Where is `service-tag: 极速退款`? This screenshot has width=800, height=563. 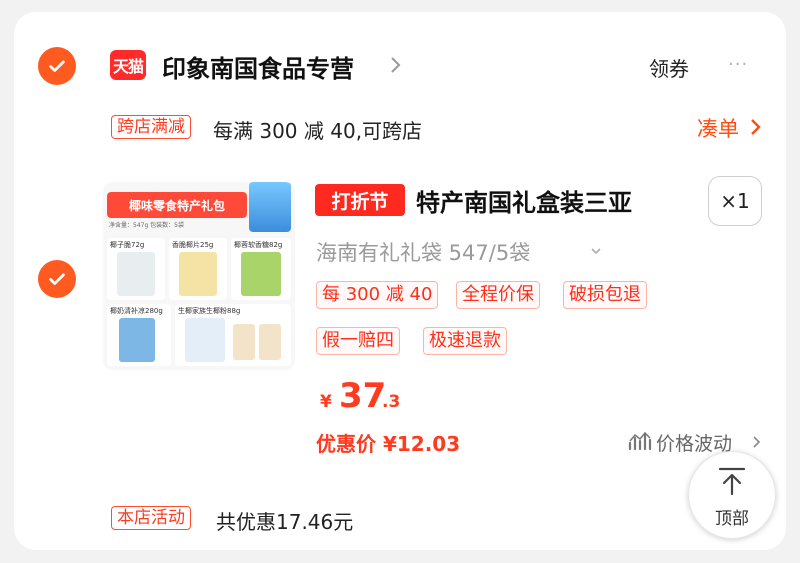 service-tag: 极速退款 is located at coordinates (465, 341).